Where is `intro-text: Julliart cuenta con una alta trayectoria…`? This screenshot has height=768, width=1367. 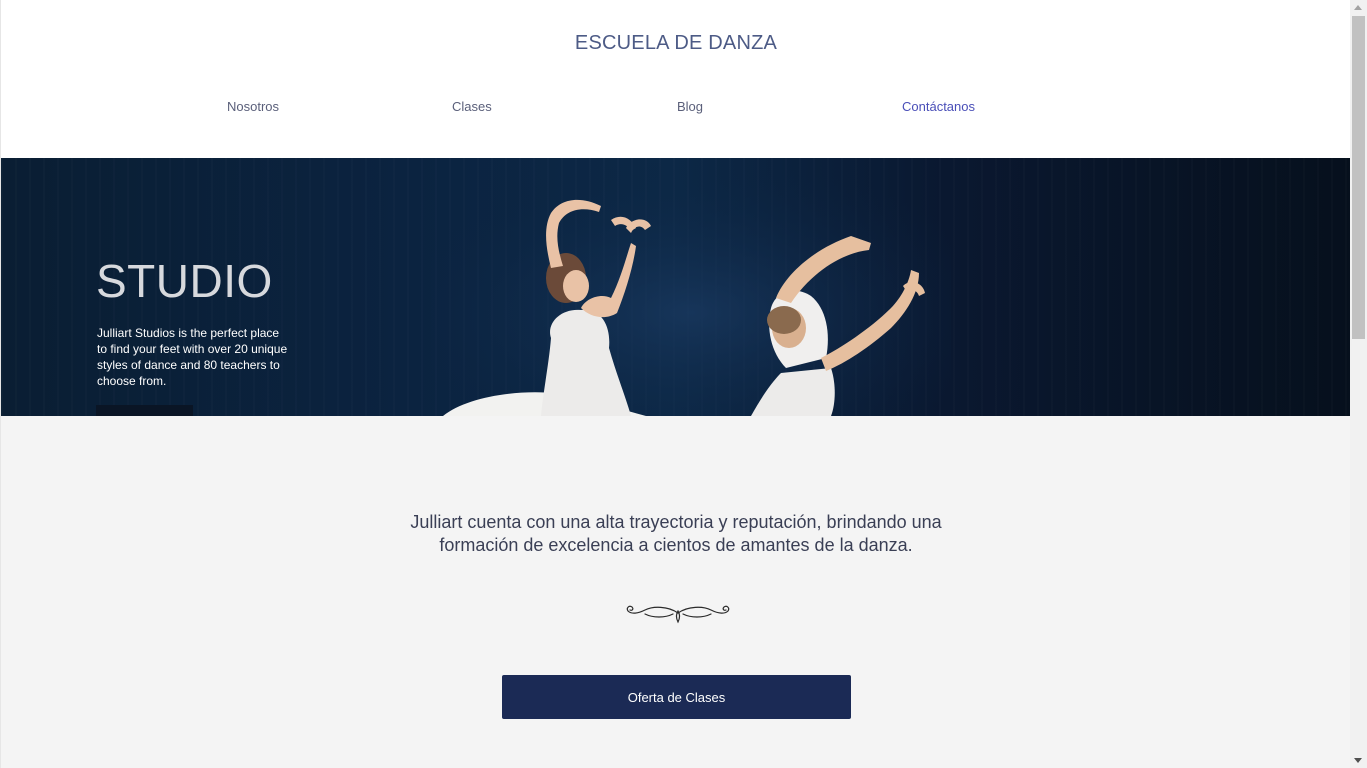 intro-text: Julliart cuenta con una alta trayectoria… is located at coordinates (676, 534).